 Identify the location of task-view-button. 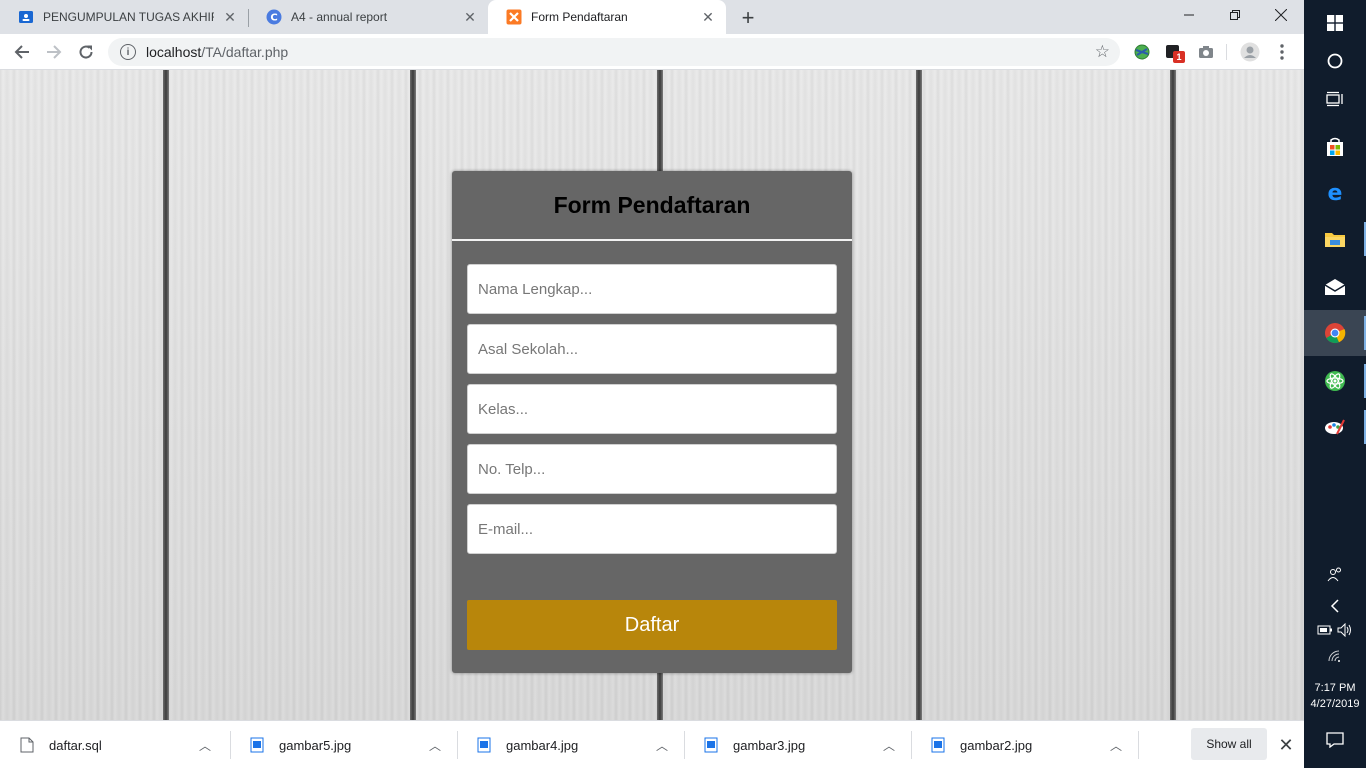
(1335, 99).